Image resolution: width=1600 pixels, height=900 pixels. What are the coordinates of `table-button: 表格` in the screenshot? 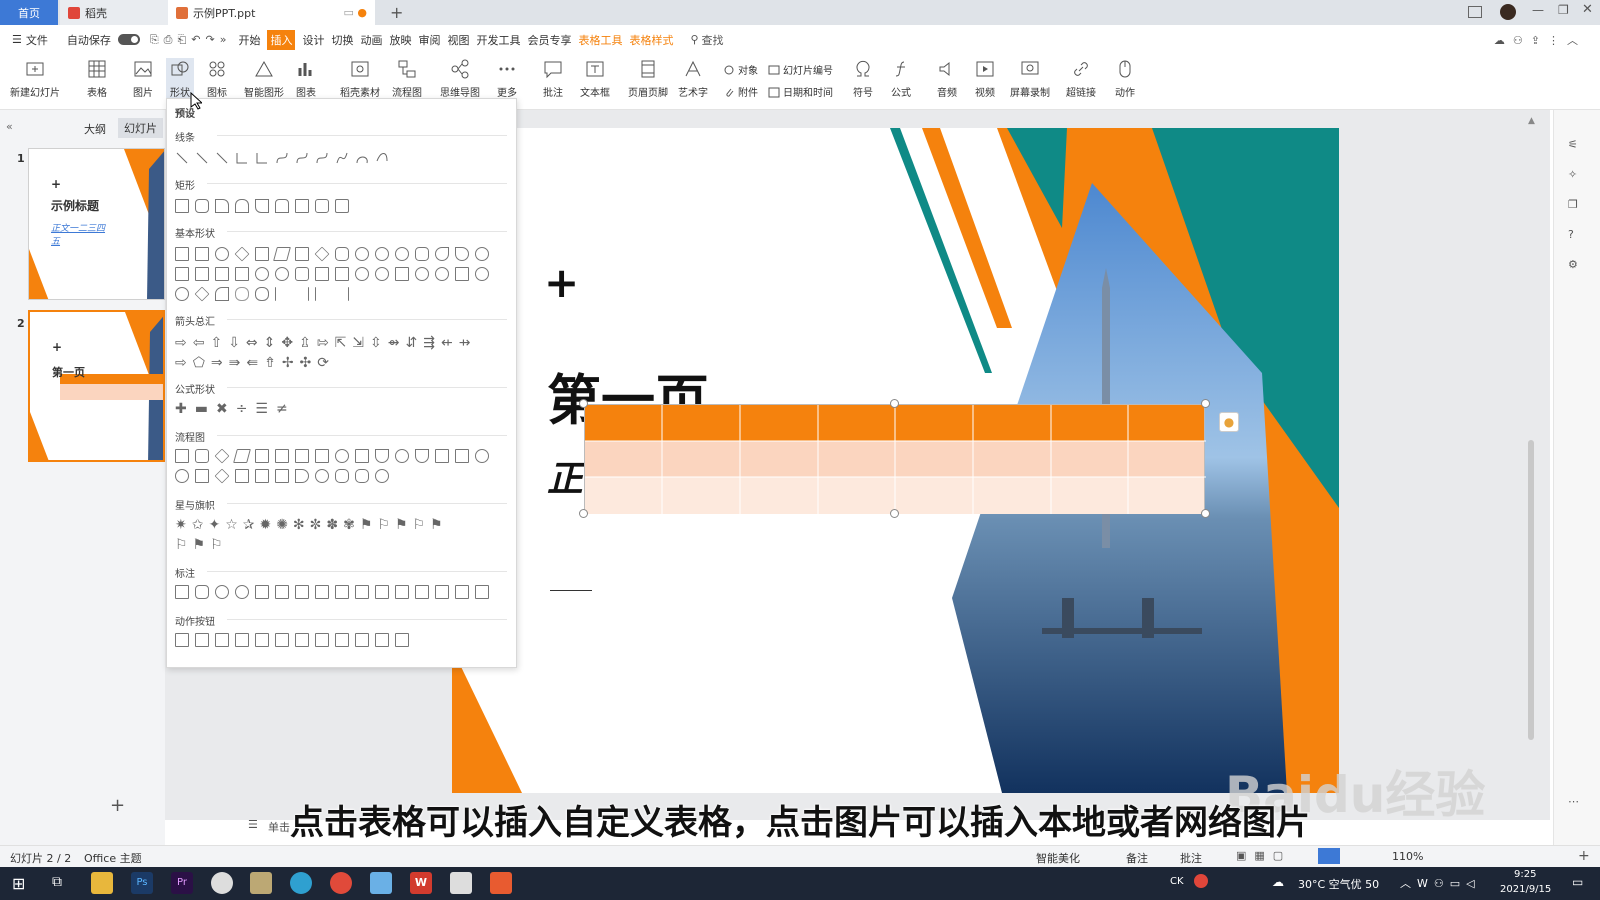 It's located at (97, 78).